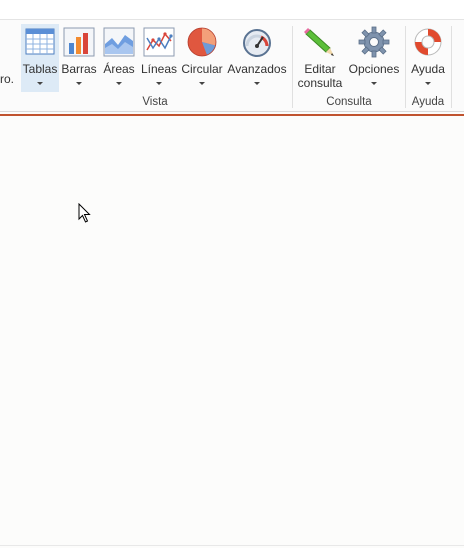 This screenshot has width=464, height=548. What do you see at coordinates (232, 545) in the screenshot?
I see `bottom-border` at bounding box center [232, 545].